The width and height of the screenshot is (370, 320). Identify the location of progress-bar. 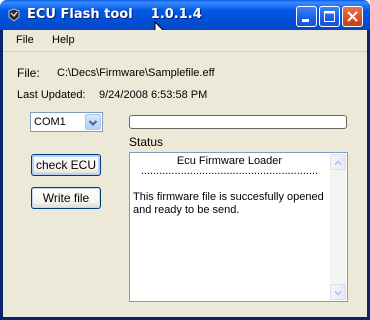
(238, 122).